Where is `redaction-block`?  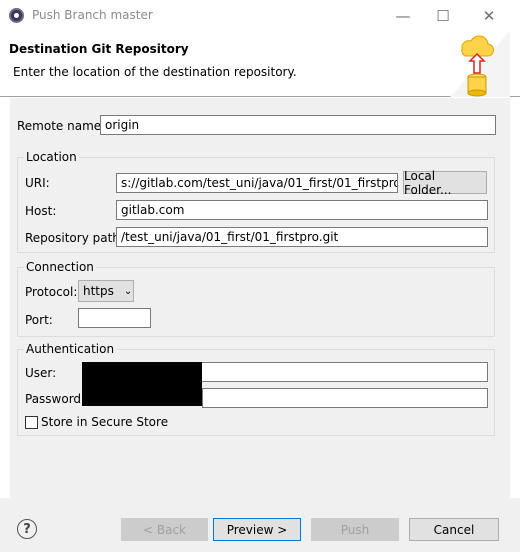
redaction-block is located at coordinates (142, 384).